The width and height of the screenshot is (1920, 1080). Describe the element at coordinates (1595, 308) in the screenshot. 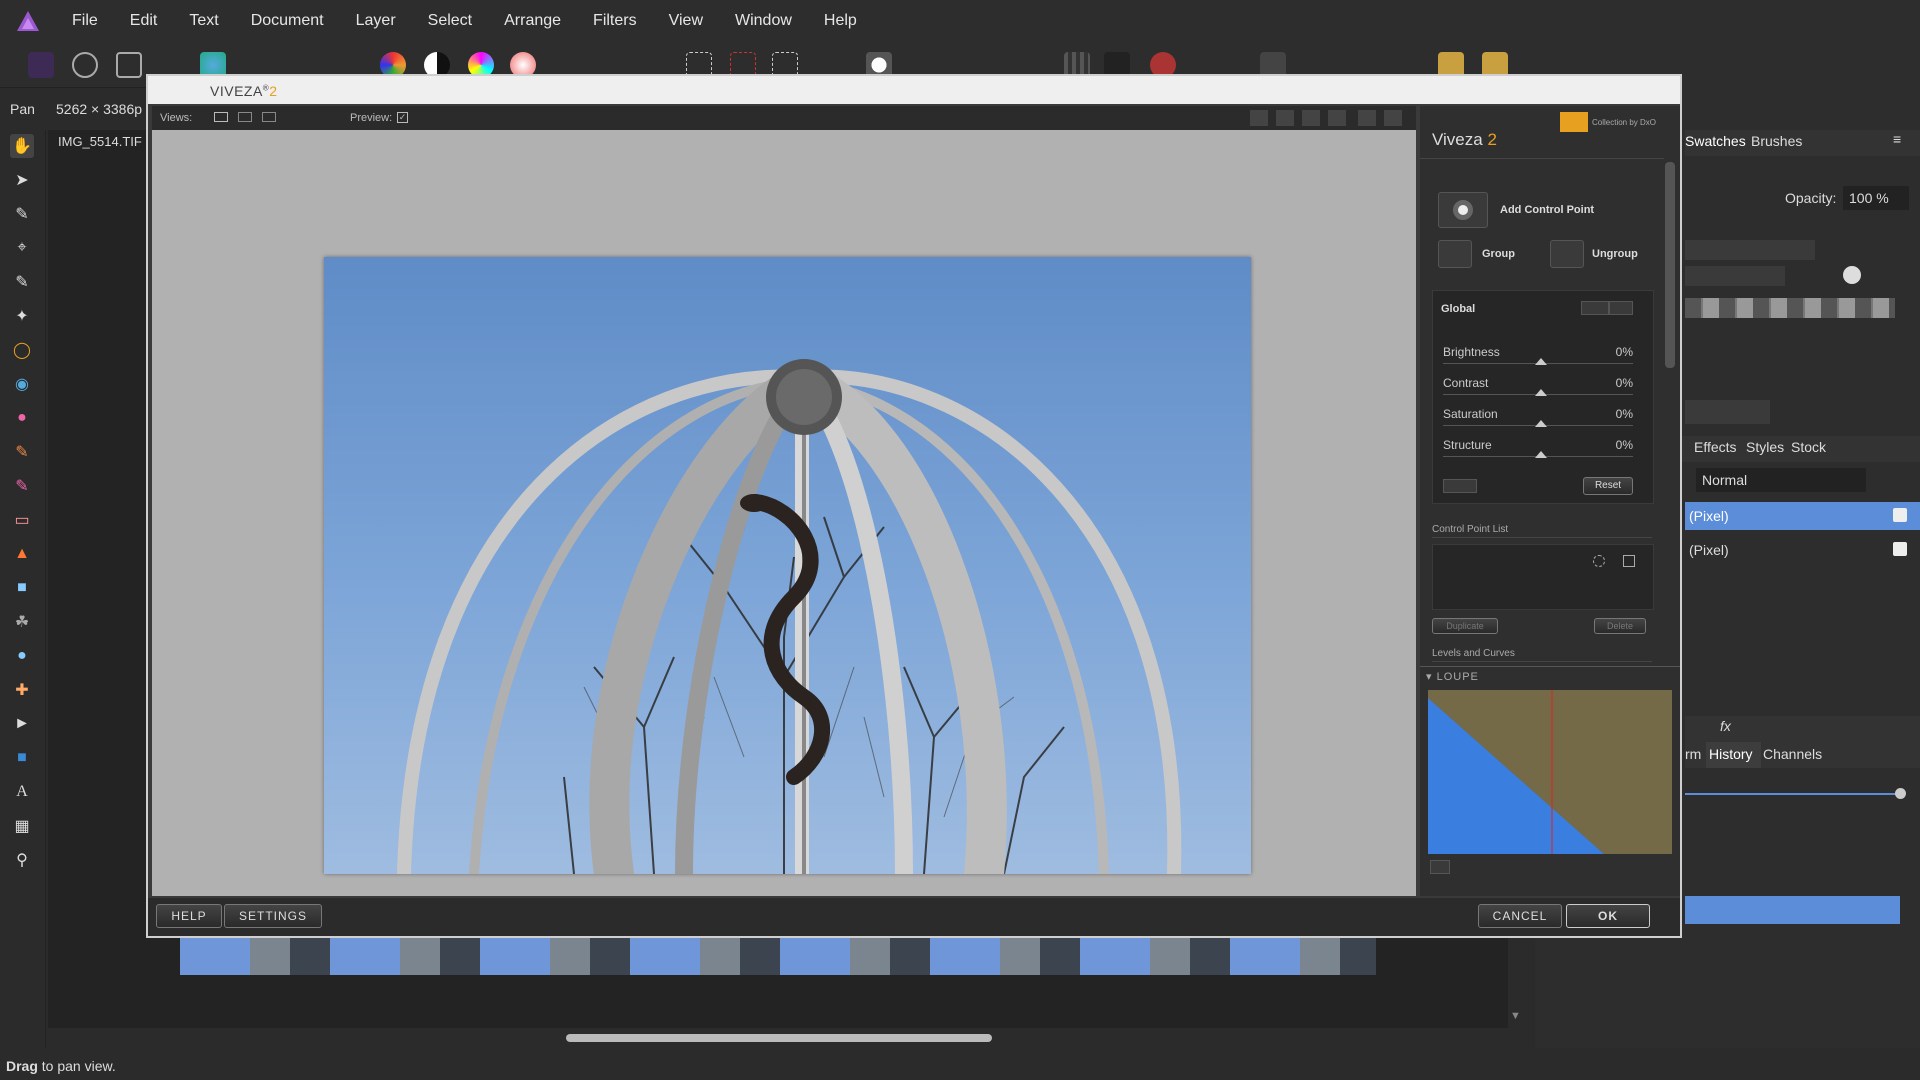

I see `global-options-icon` at that location.